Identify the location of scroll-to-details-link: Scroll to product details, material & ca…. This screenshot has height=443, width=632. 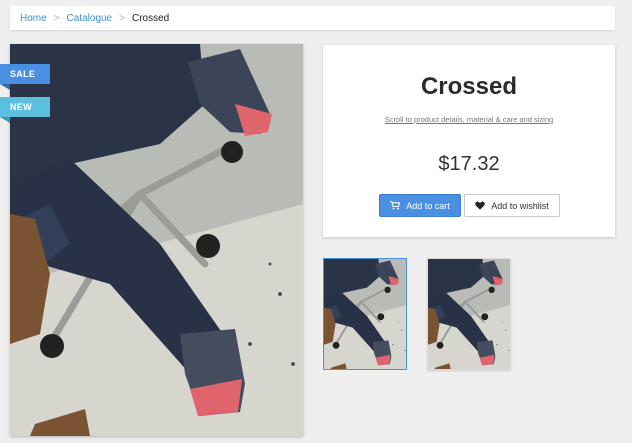
(469, 119).